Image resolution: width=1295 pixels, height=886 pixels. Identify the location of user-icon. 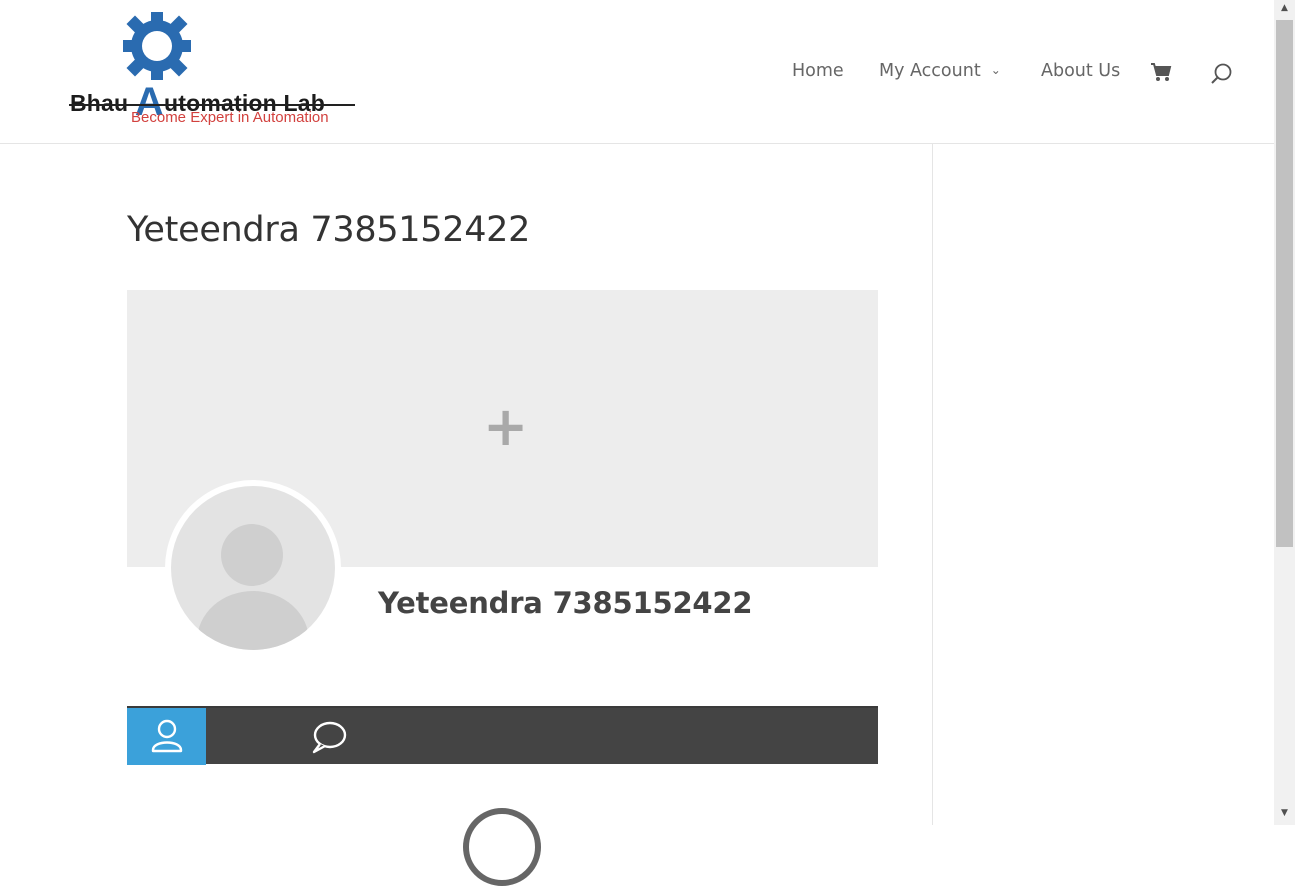
(167, 736).